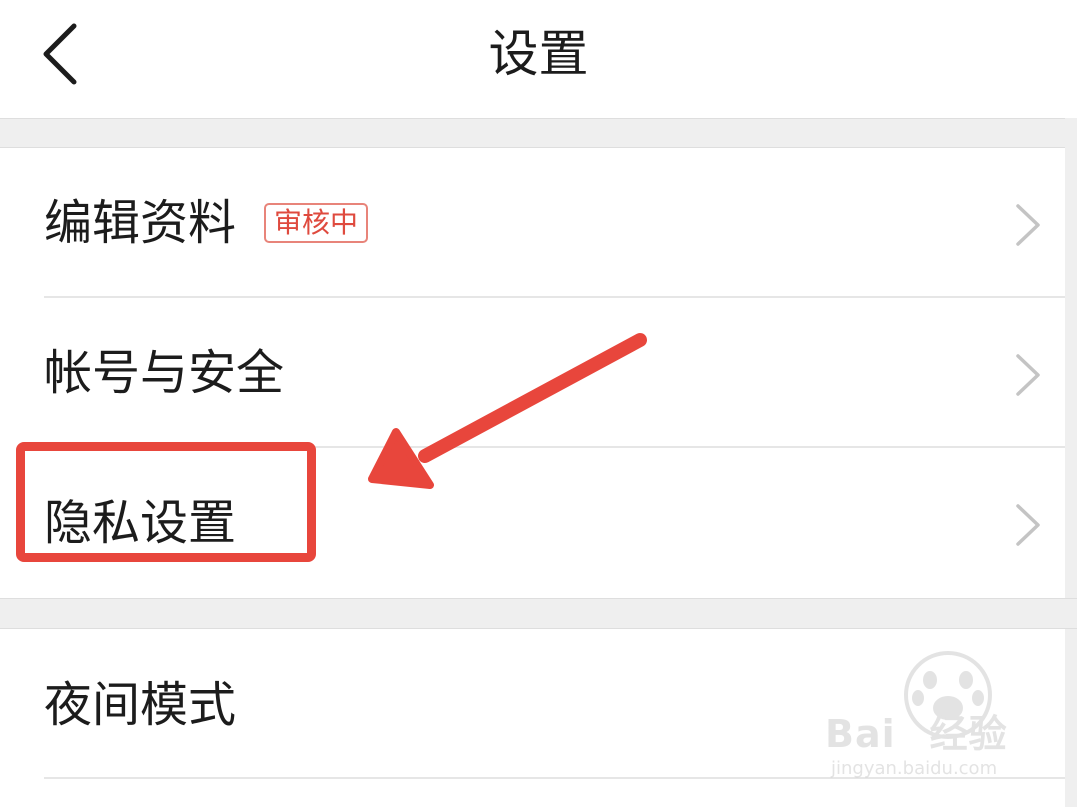 This screenshot has width=1077, height=807. What do you see at coordinates (968, 734) in the screenshot?
I see `watermark-brand-right: 经验` at bounding box center [968, 734].